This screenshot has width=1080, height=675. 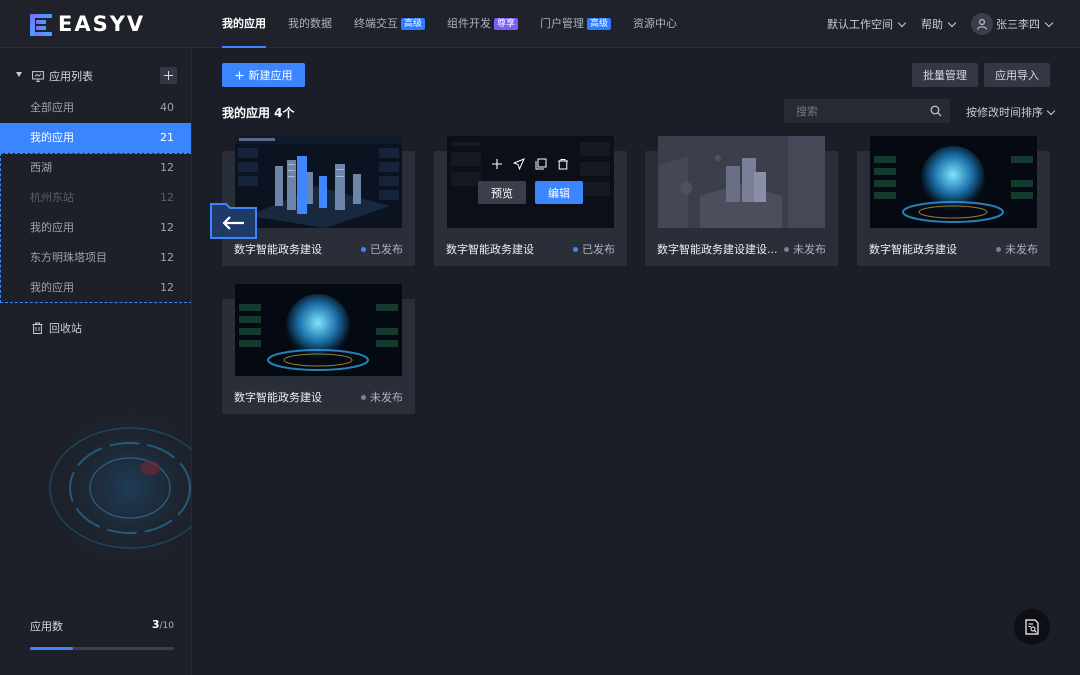 I want to click on sidebar-item-hangzhou-east: 杭州东站 12, so click(x=95, y=198).